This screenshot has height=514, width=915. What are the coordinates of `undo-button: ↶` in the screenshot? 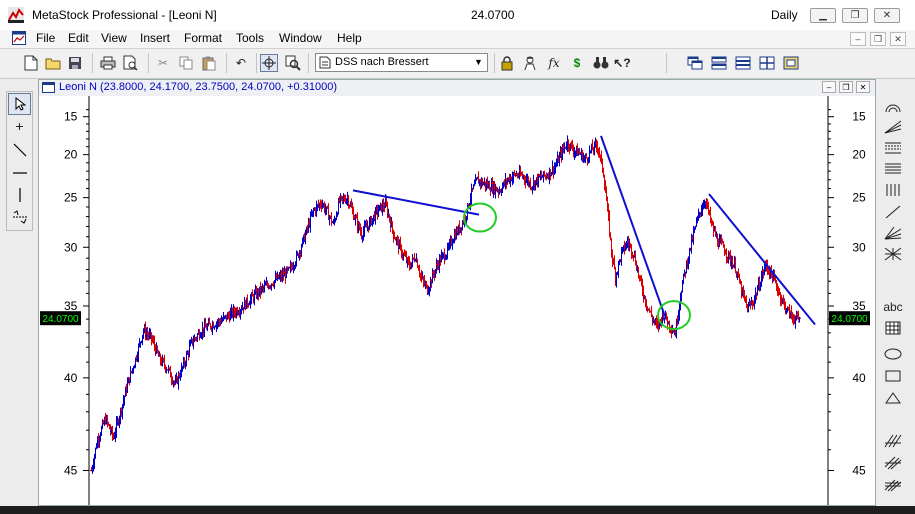 It's located at (241, 63).